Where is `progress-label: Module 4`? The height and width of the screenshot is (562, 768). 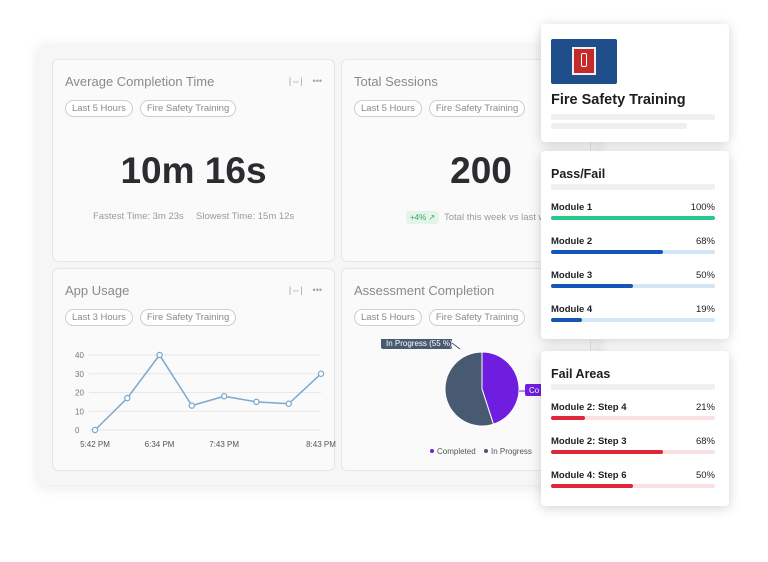 progress-label: Module 4 is located at coordinates (572, 309).